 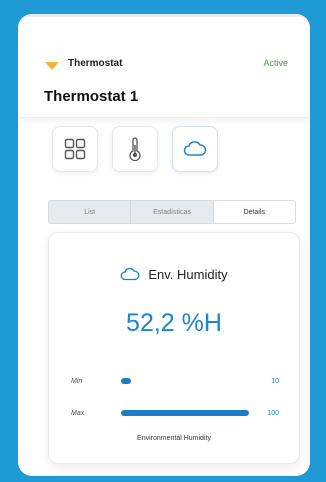 I want to click on card-header: Env. Humidity, so click(x=174, y=274).